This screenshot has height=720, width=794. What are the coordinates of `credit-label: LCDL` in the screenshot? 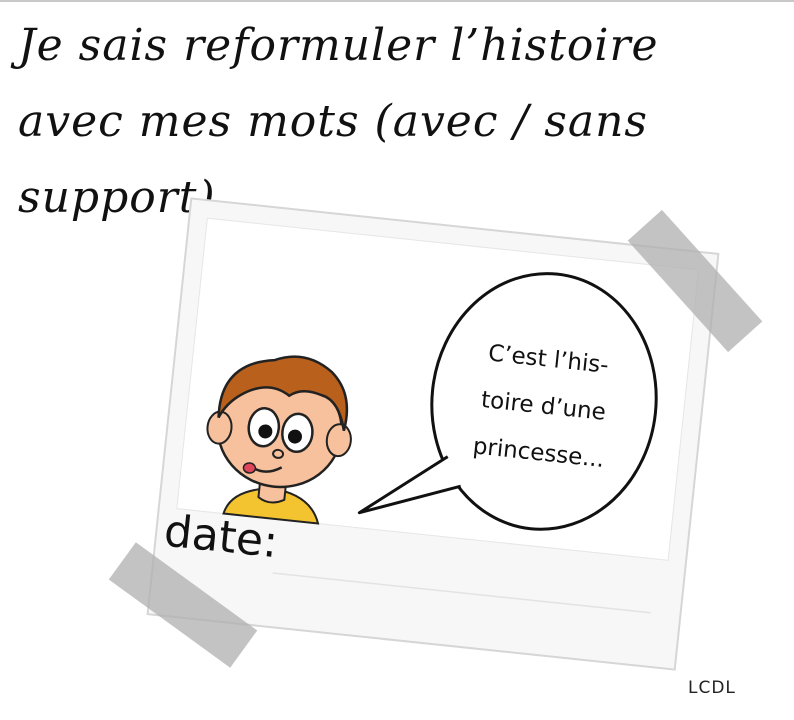 It's located at (712, 688).